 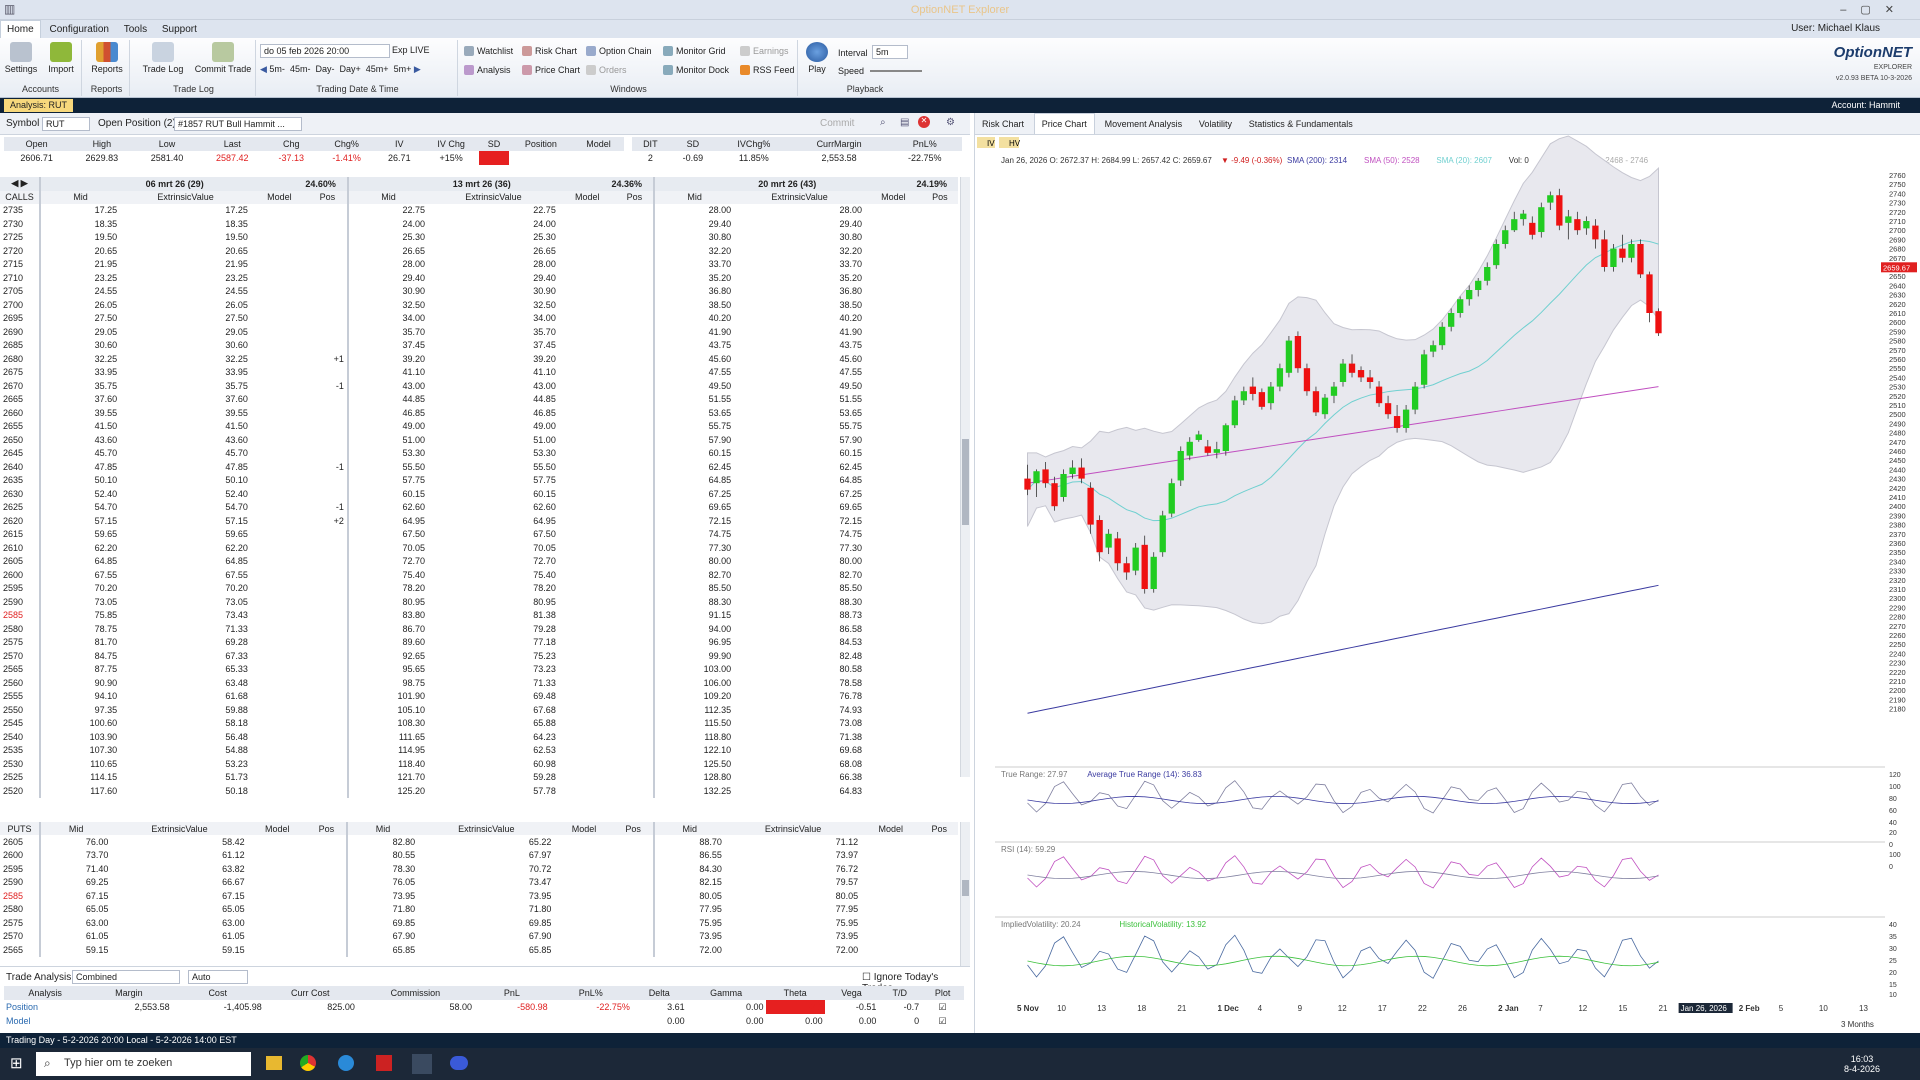 What do you see at coordinates (694, 318) in the screenshot?
I see `chain-cell: 40.20` at bounding box center [694, 318].